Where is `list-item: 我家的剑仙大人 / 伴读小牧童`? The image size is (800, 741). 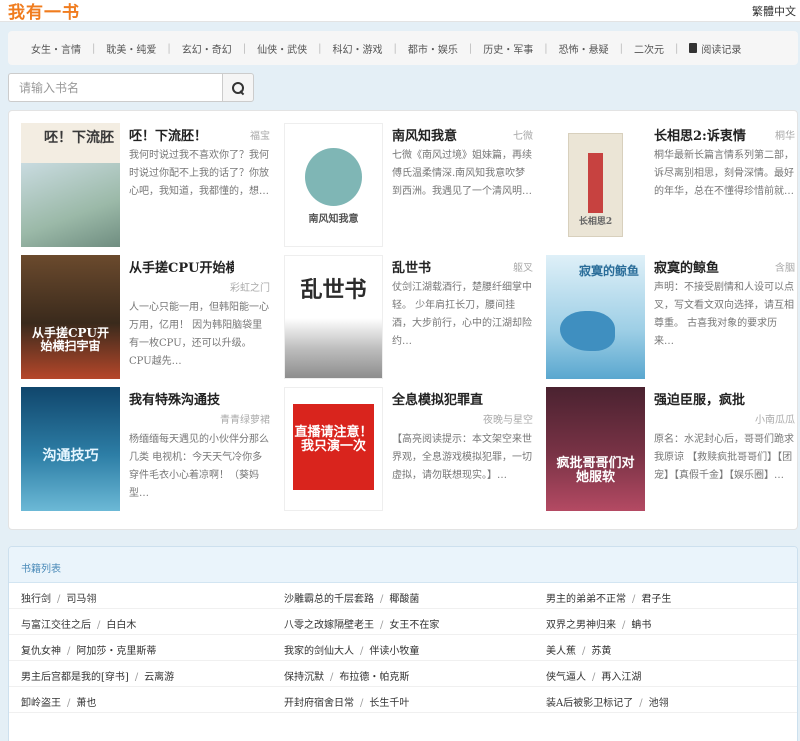 list-item: 我家的剑仙大人 / 伴读小牧童 is located at coordinates (351, 649).